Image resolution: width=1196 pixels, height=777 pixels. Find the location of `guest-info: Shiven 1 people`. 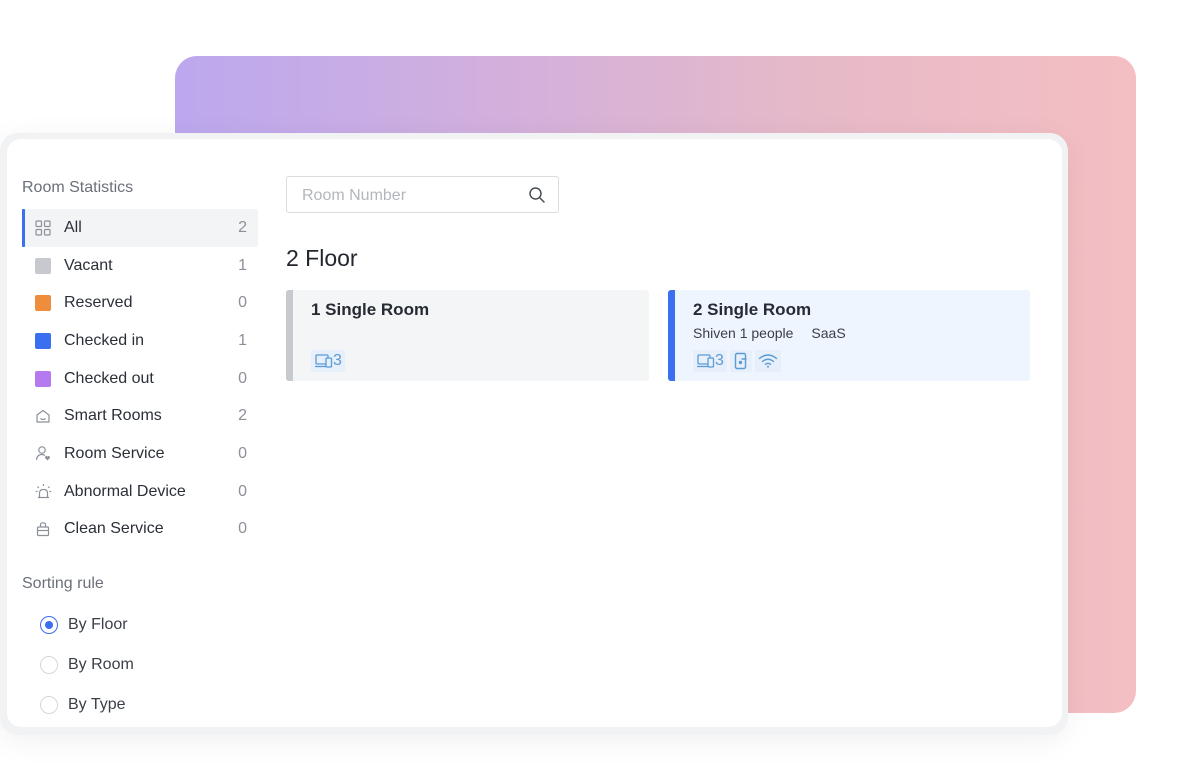

guest-info: Shiven 1 people is located at coordinates (743, 333).